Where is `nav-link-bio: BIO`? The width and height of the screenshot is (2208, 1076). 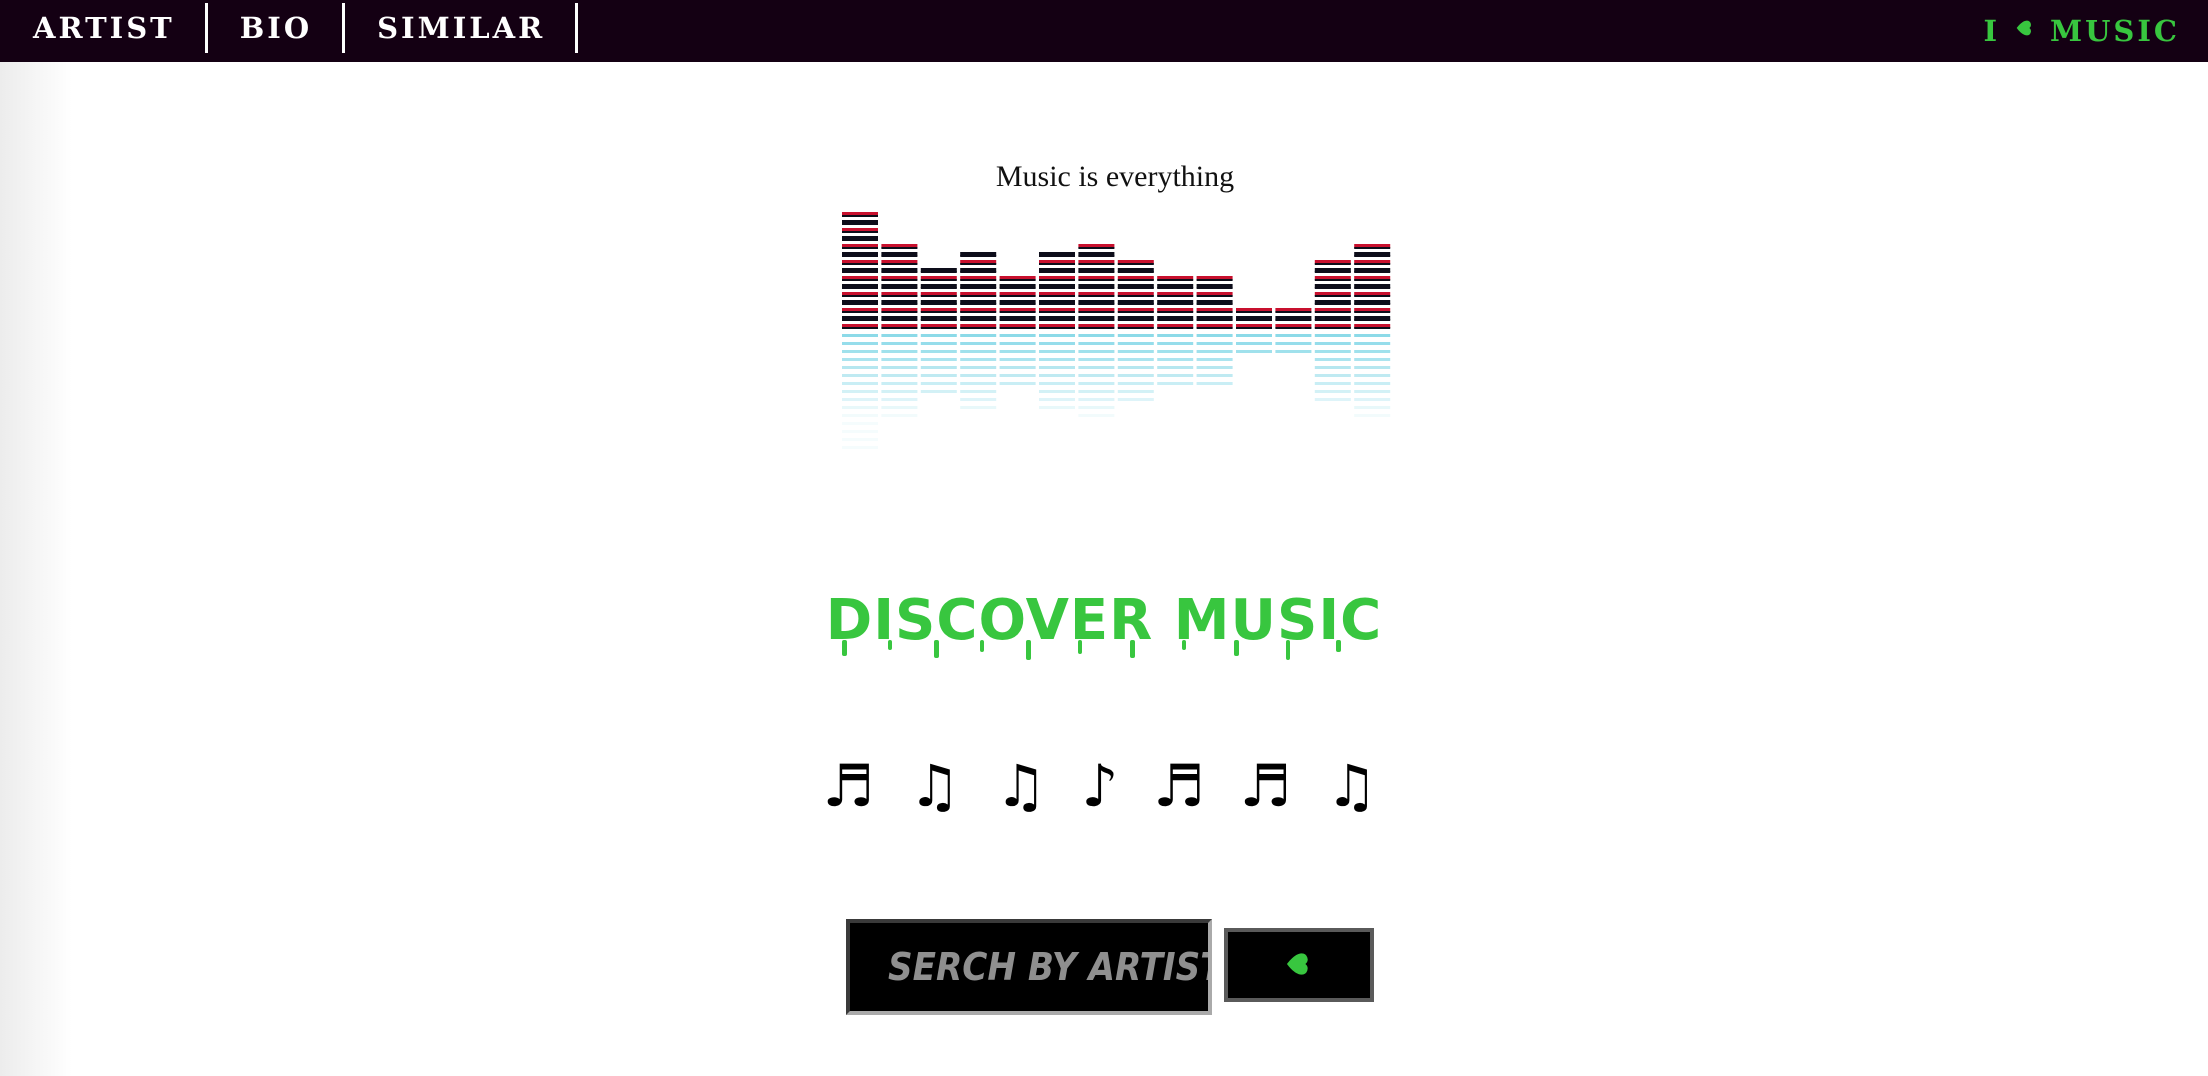
nav-link-bio: BIO is located at coordinates (277, 28).